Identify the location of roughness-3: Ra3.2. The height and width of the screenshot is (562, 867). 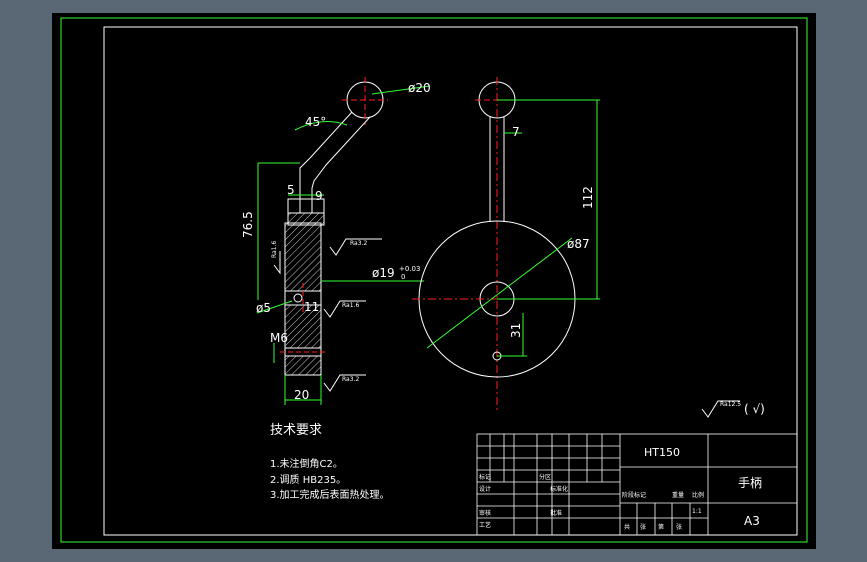
(350, 379).